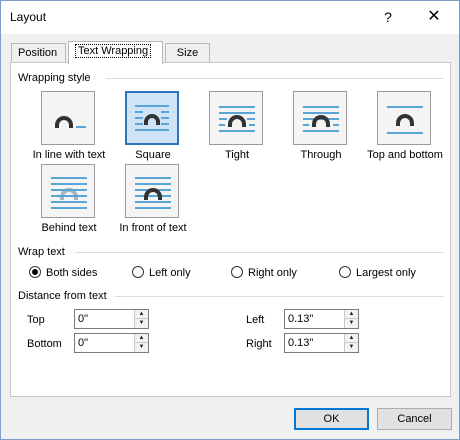 The height and width of the screenshot is (440, 460). I want to click on wrap-option-tight: Tight, so click(237, 126).